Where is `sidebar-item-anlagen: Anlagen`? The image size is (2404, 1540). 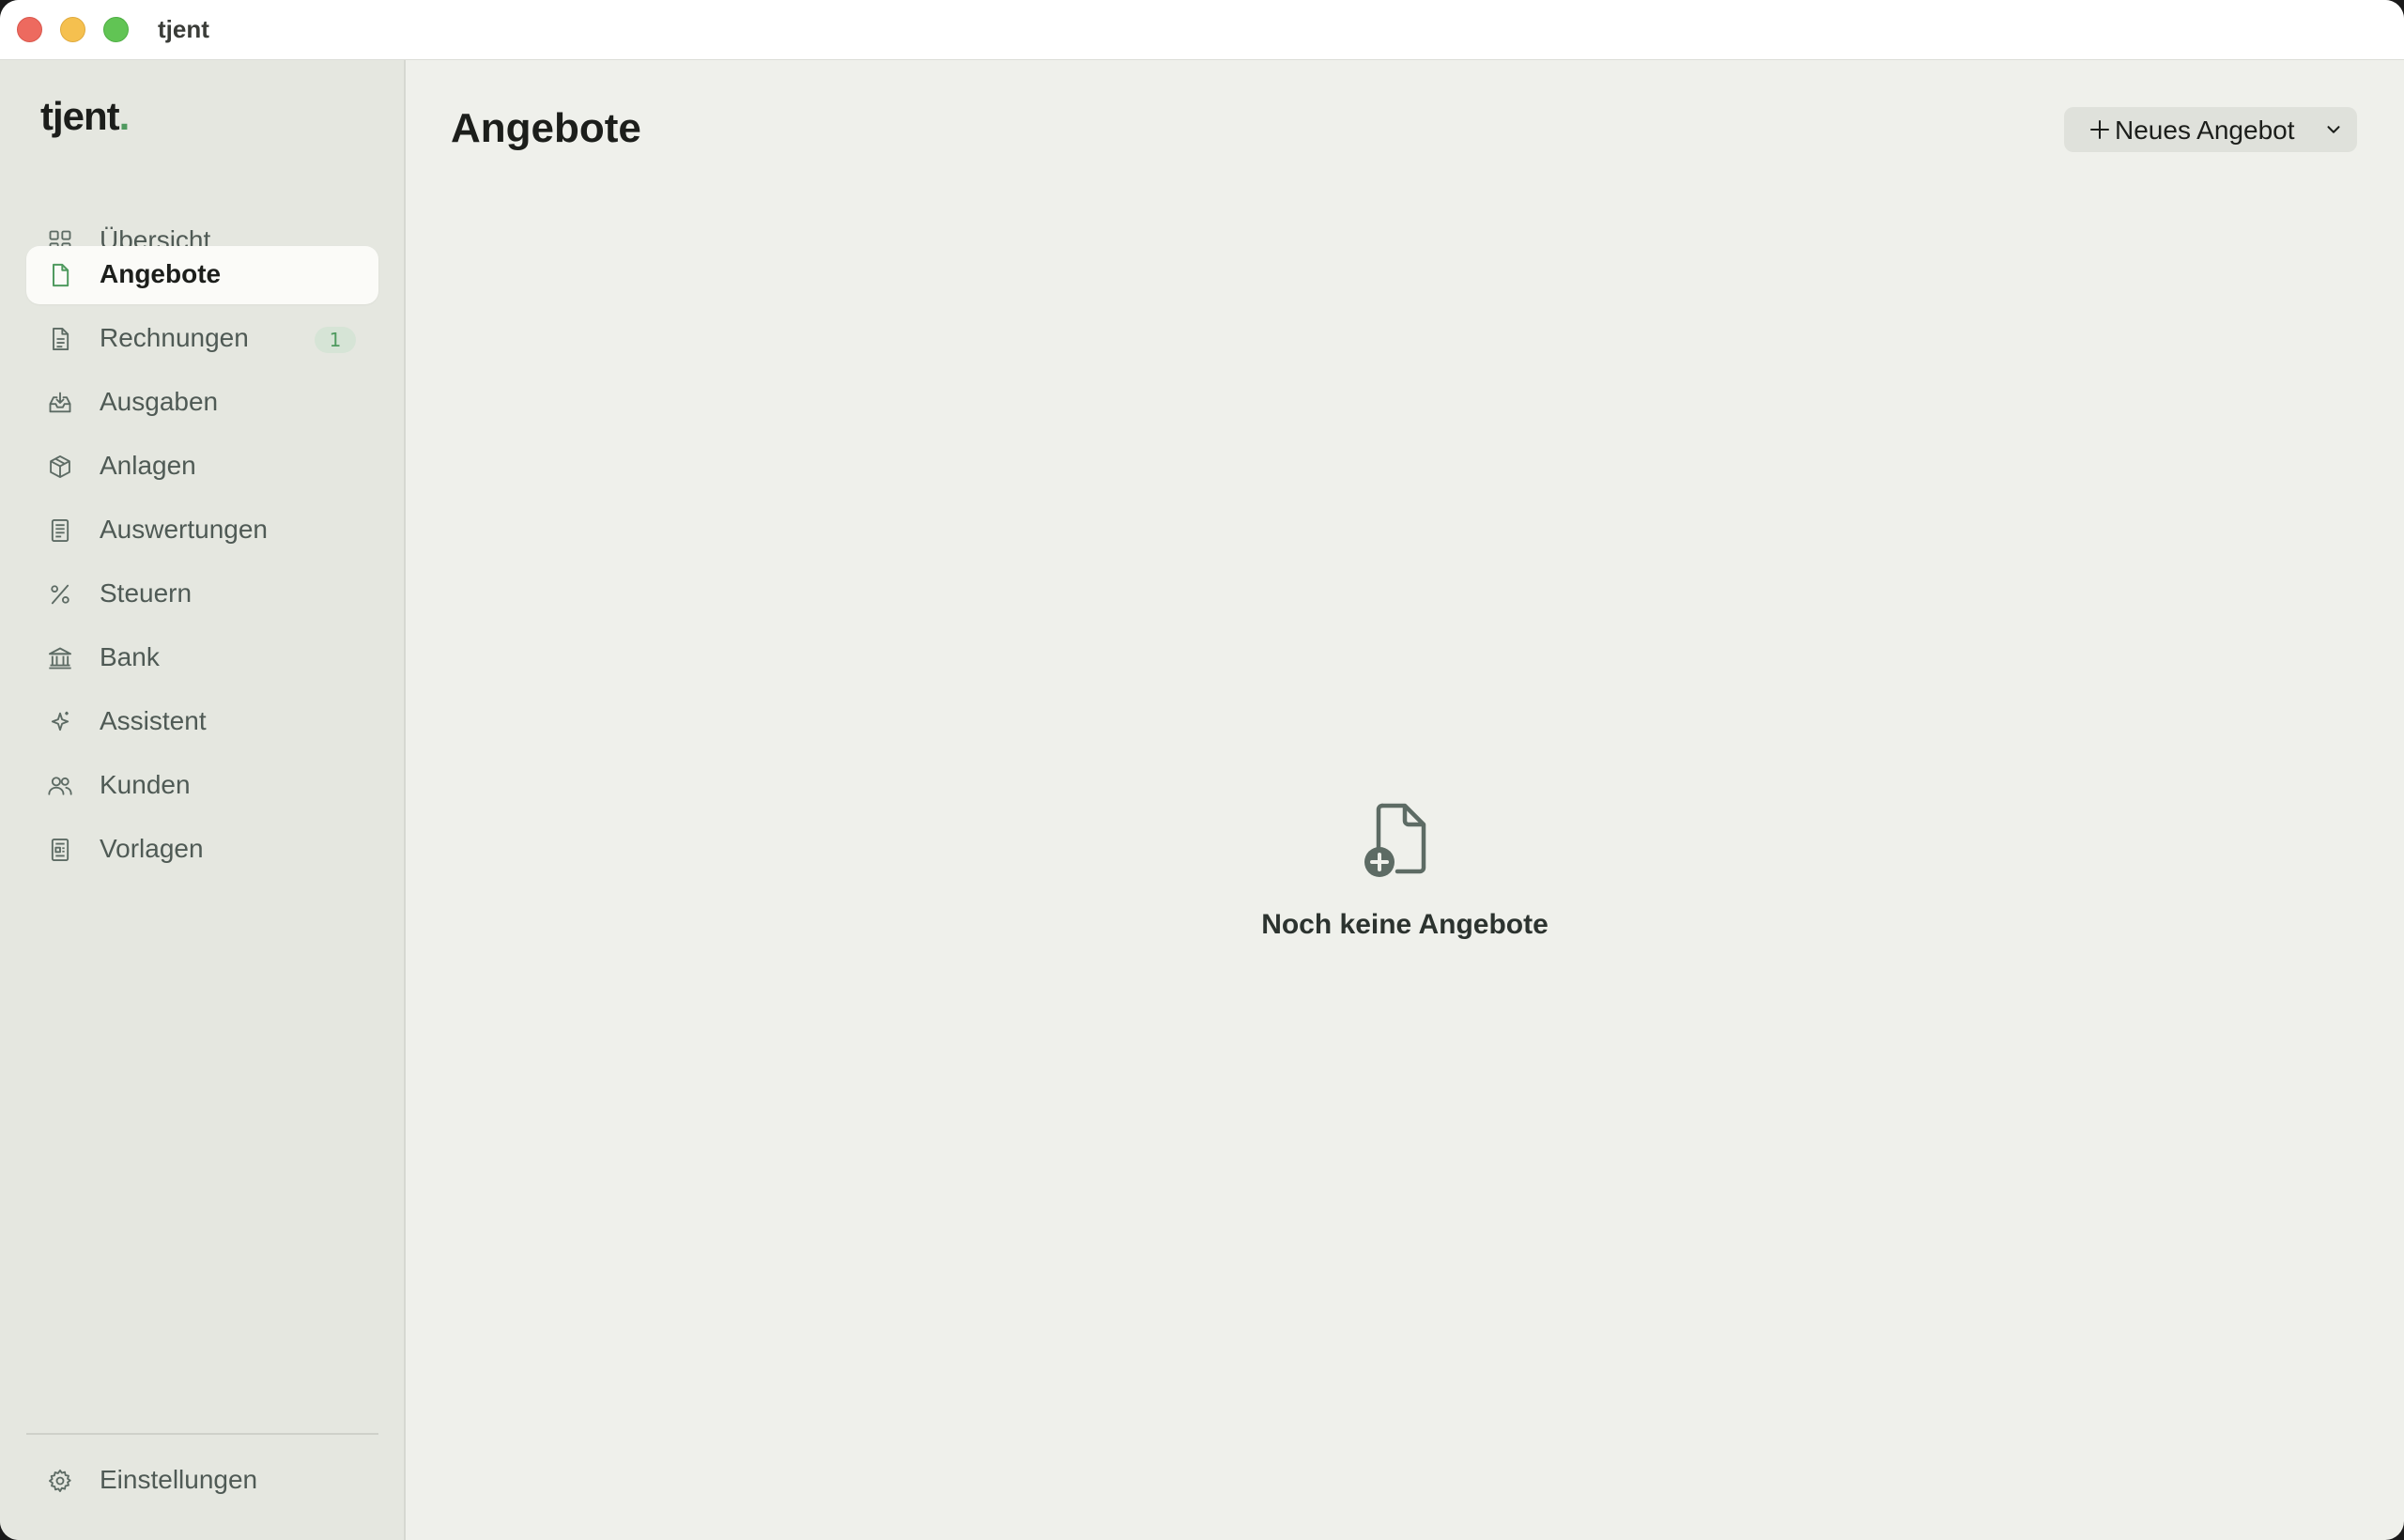
sidebar-item-anlagen: Anlagen is located at coordinates (202, 467).